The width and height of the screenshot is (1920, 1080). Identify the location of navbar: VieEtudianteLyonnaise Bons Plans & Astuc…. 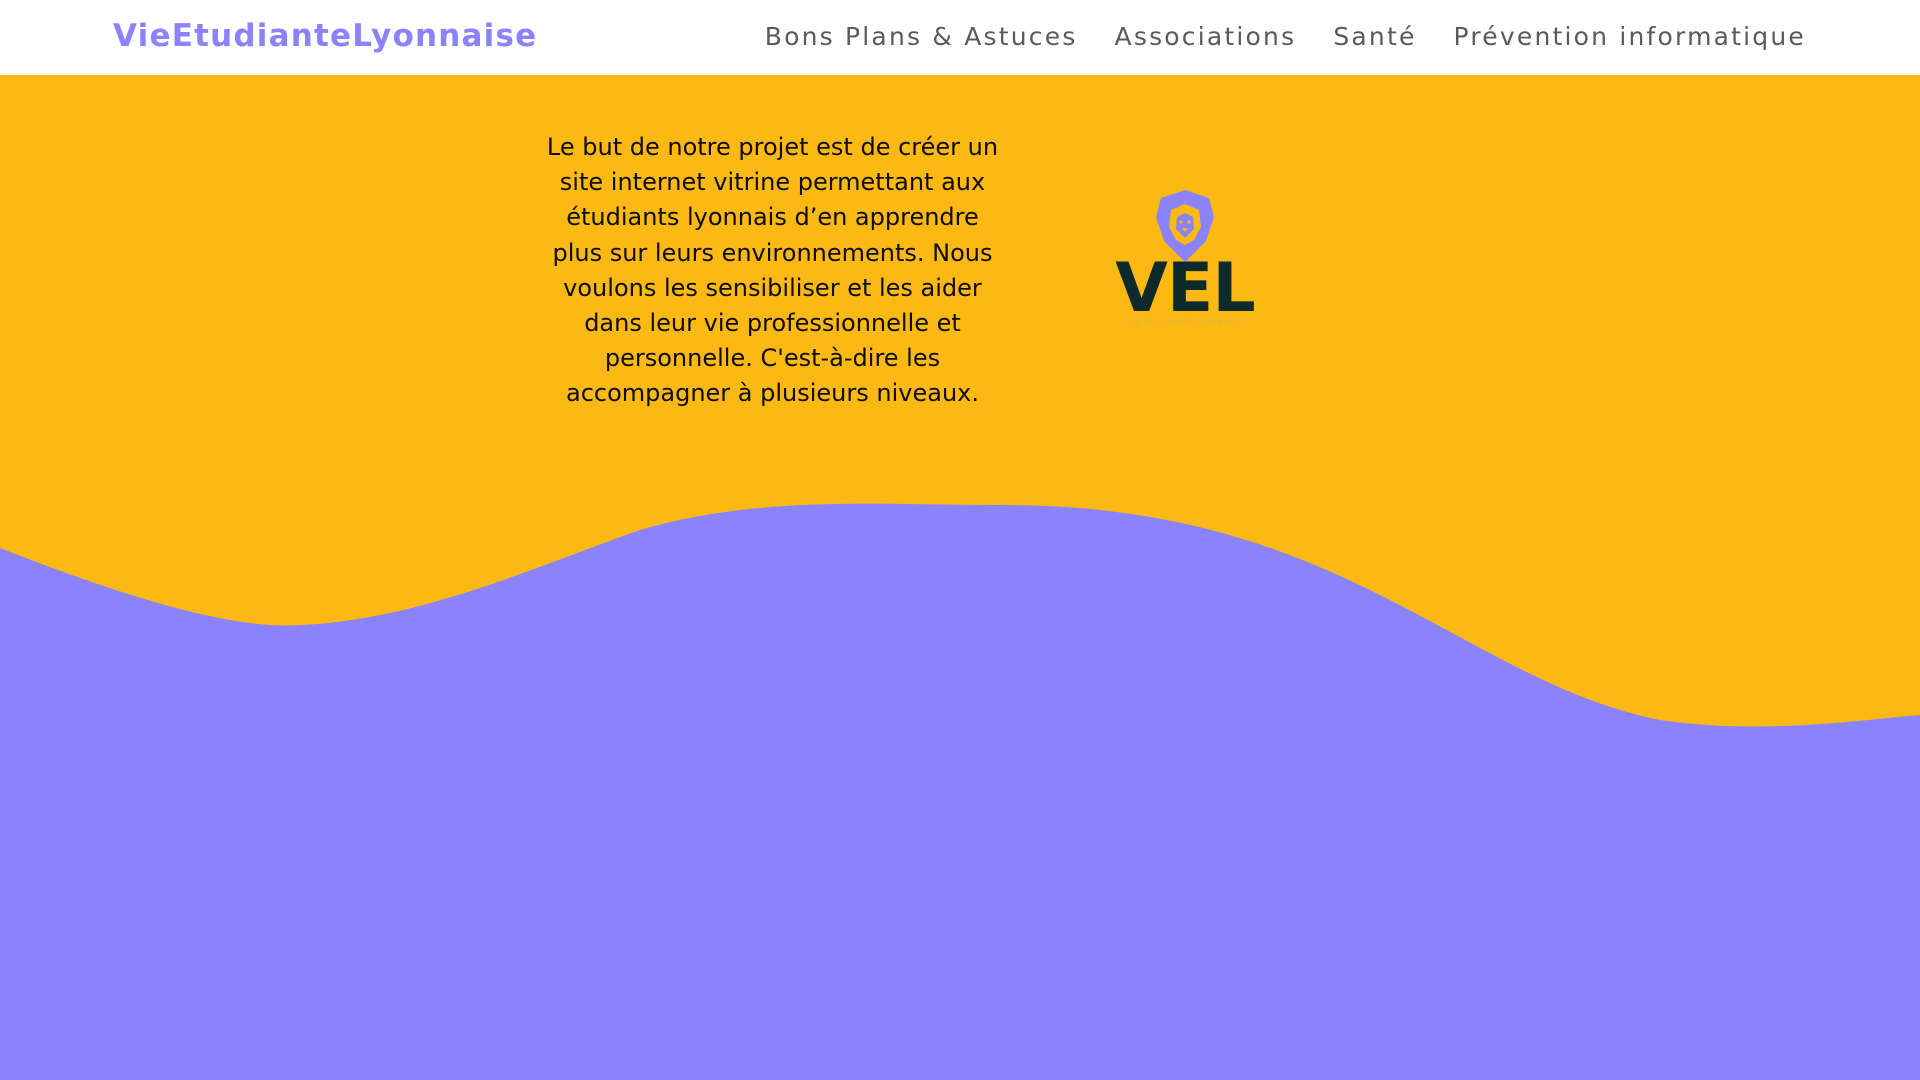
(960, 37).